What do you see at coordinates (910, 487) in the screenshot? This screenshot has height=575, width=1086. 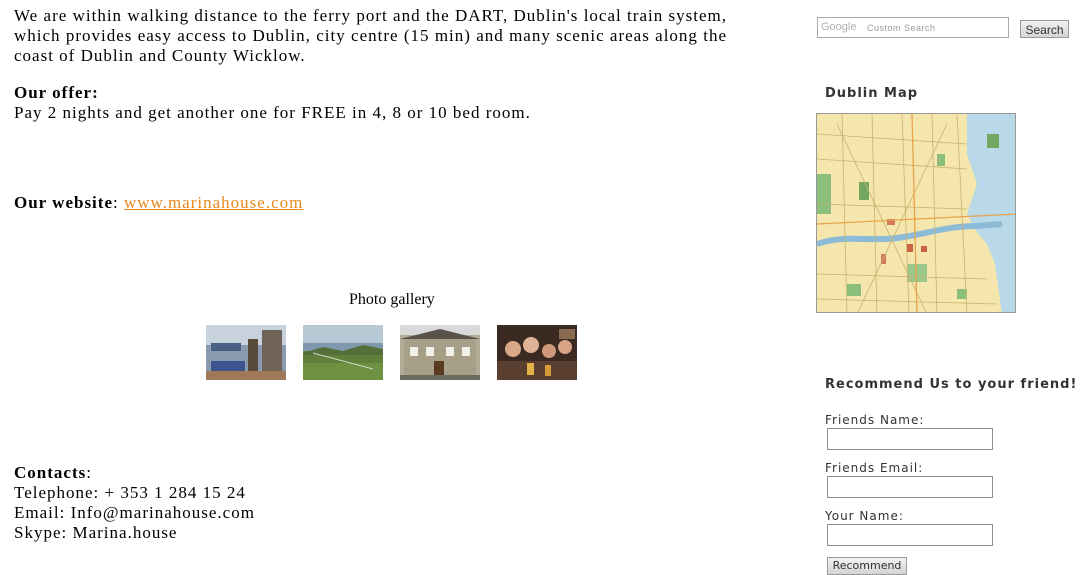 I see `friends-email-field` at bounding box center [910, 487].